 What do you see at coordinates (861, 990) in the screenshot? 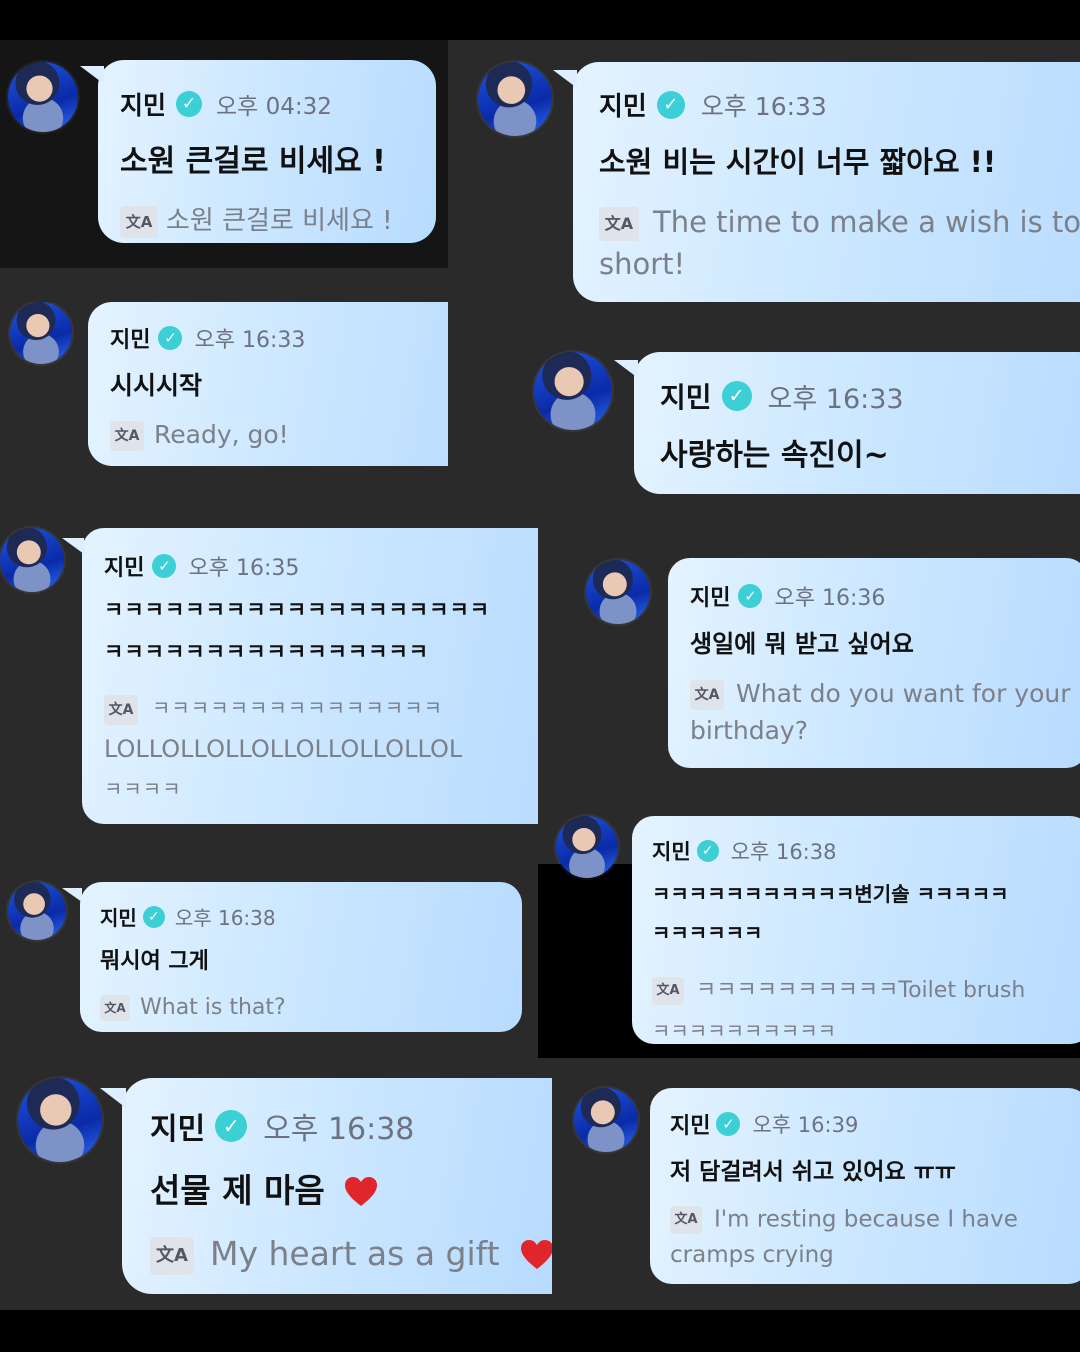
I see `translation-text: ㅋㅋㅋㅋㅋㅋㅋㅋㅋㅋToilet brush` at bounding box center [861, 990].